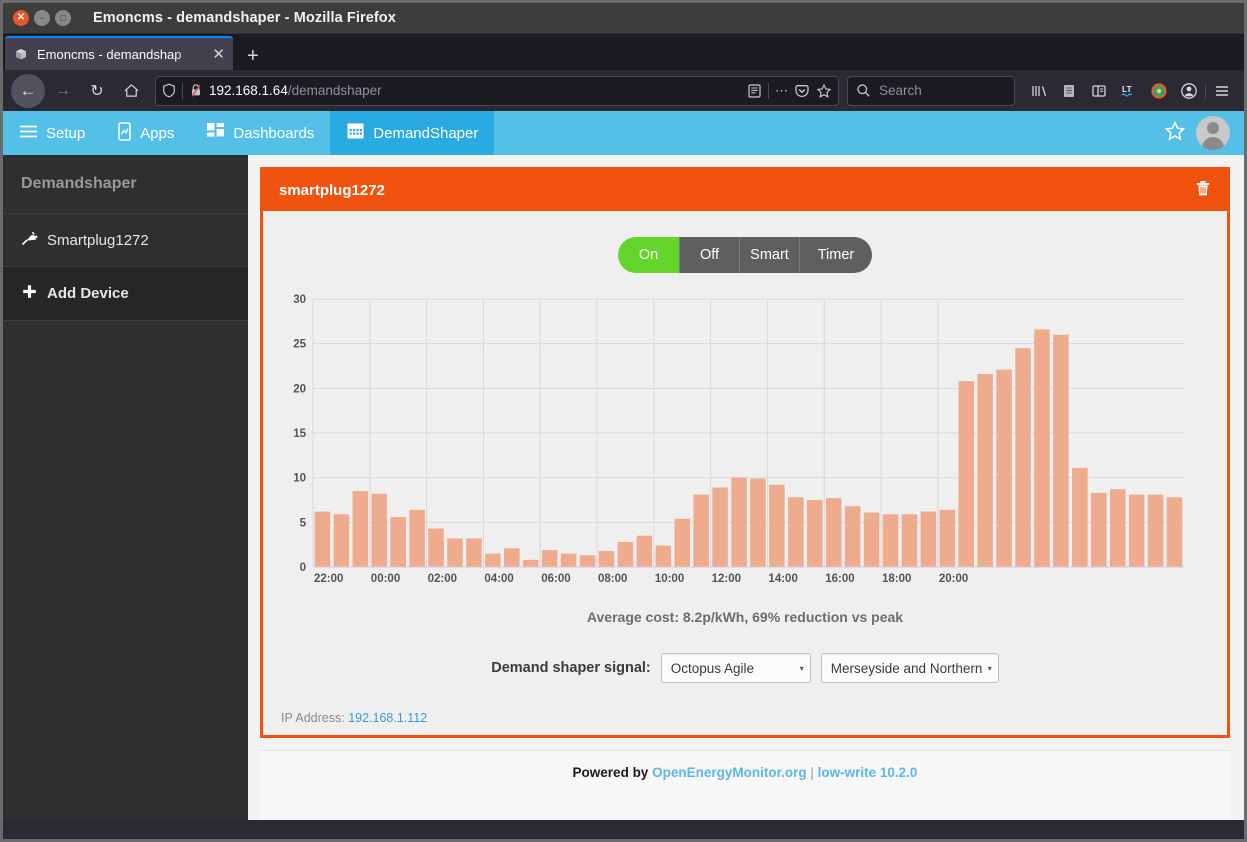  I want to click on nav-item-setup-label: Setup, so click(66, 133).